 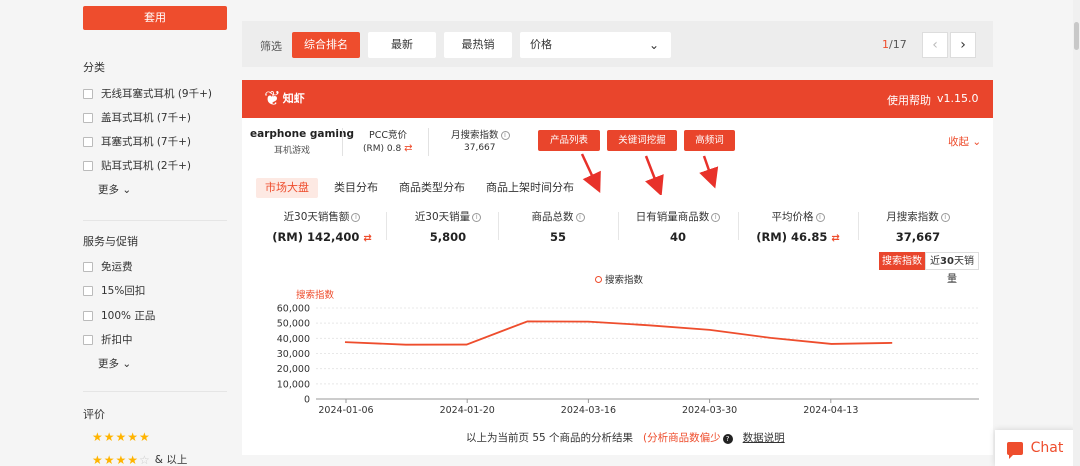 What do you see at coordinates (1076, 233) in the screenshot?
I see `scrollbar` at bounding box center [1076, 233].